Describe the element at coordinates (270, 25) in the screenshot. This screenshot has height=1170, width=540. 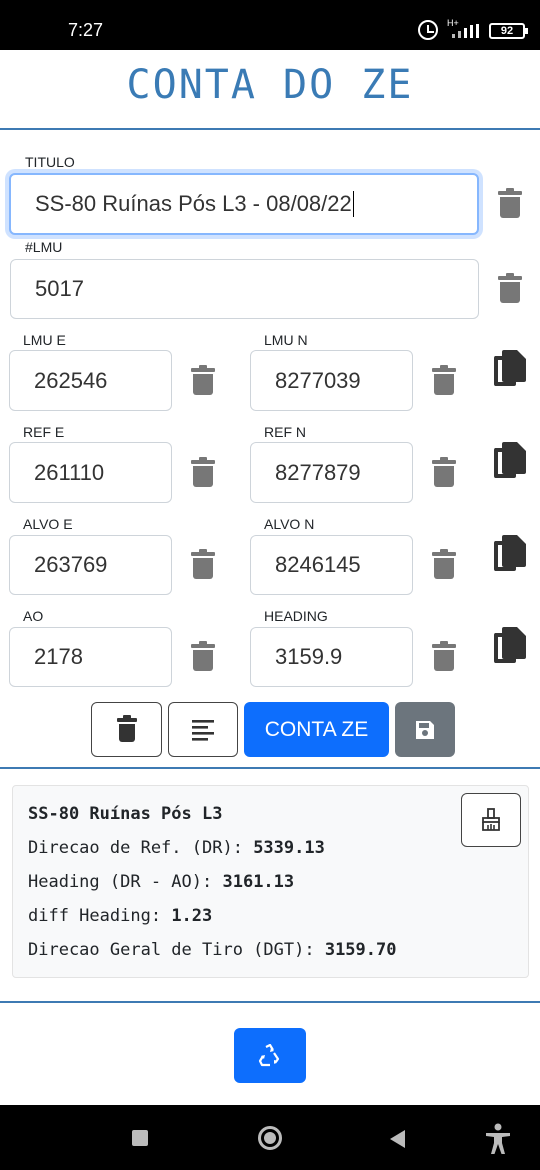
I see `status-bar: 7:27 H+ 92` at that location.